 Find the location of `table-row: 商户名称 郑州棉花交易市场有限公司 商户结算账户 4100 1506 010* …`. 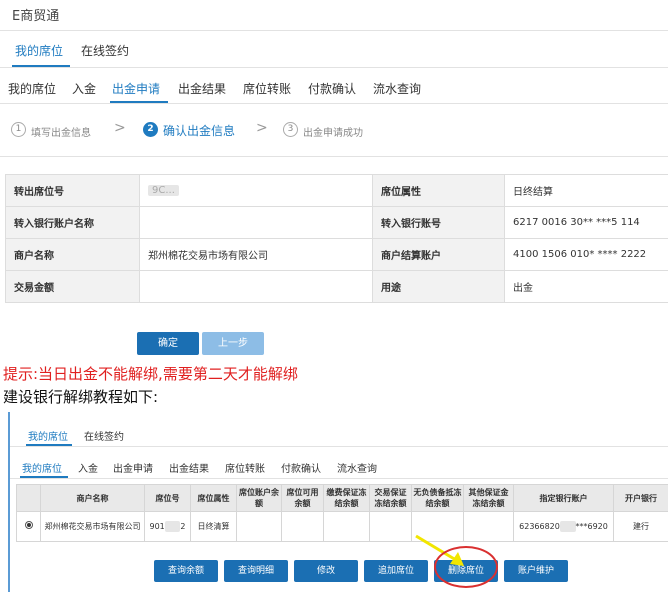

table-row: 商户名称 郑州棉花交易市场有限公司 商户结算账户 4100 1506 010* … is located at coordinates (336, 254).